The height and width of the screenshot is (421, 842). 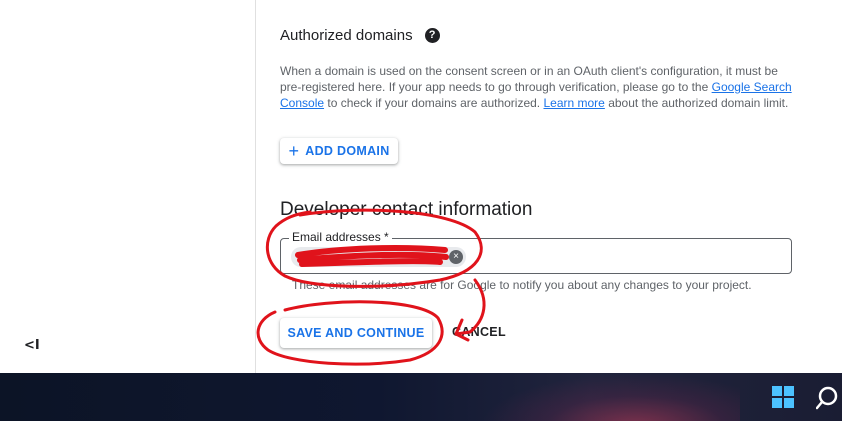 What do you see at coordinates (346, 35) in the screenshot?
I see `authorized-domains-title: Authorized domains` at bounding box center [346, 35].